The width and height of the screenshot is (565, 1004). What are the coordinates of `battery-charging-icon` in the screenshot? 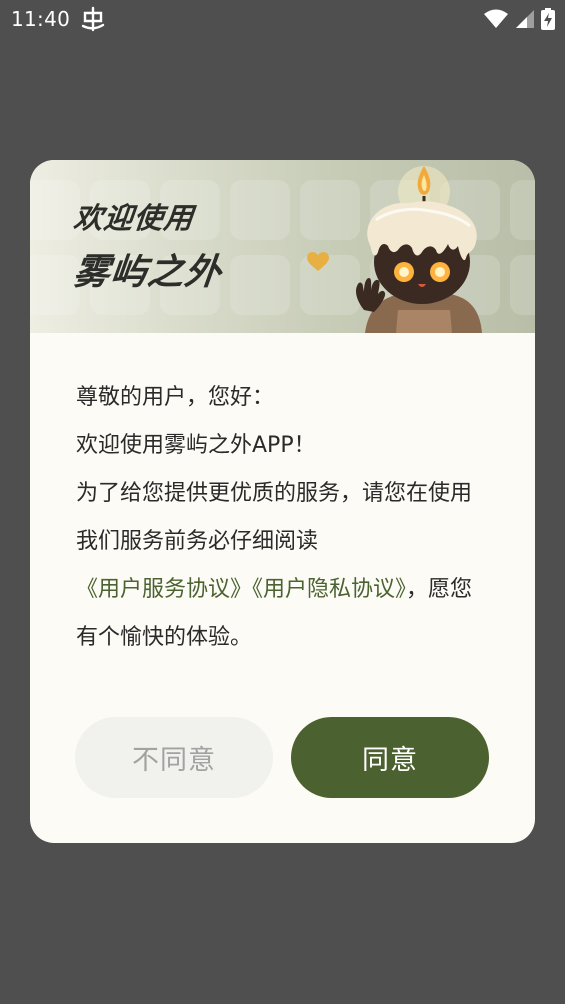 It's located at (548, 19).